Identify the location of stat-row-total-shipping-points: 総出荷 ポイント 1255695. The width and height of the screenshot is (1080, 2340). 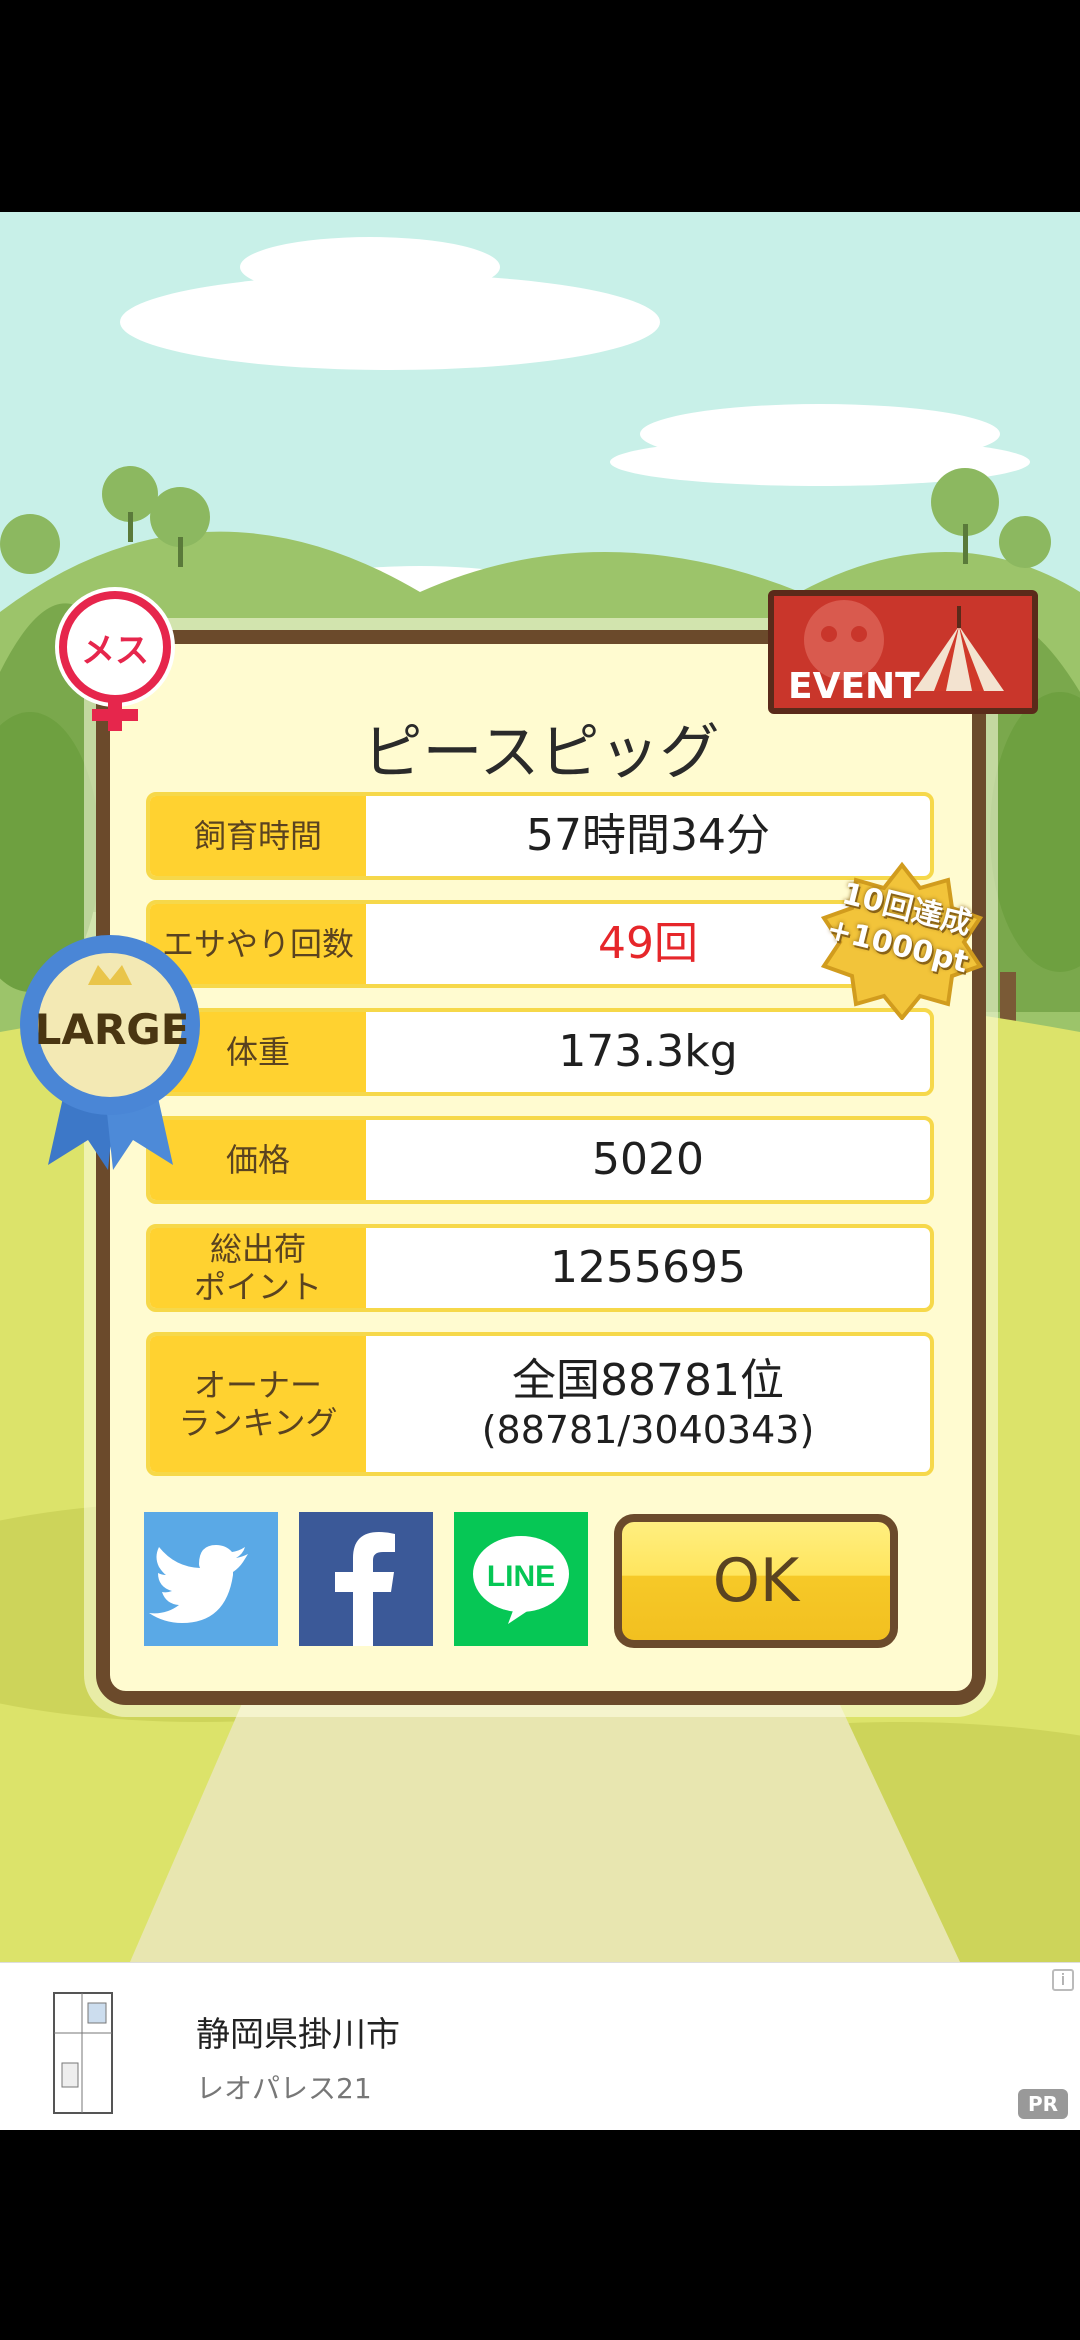
(540, 1268).